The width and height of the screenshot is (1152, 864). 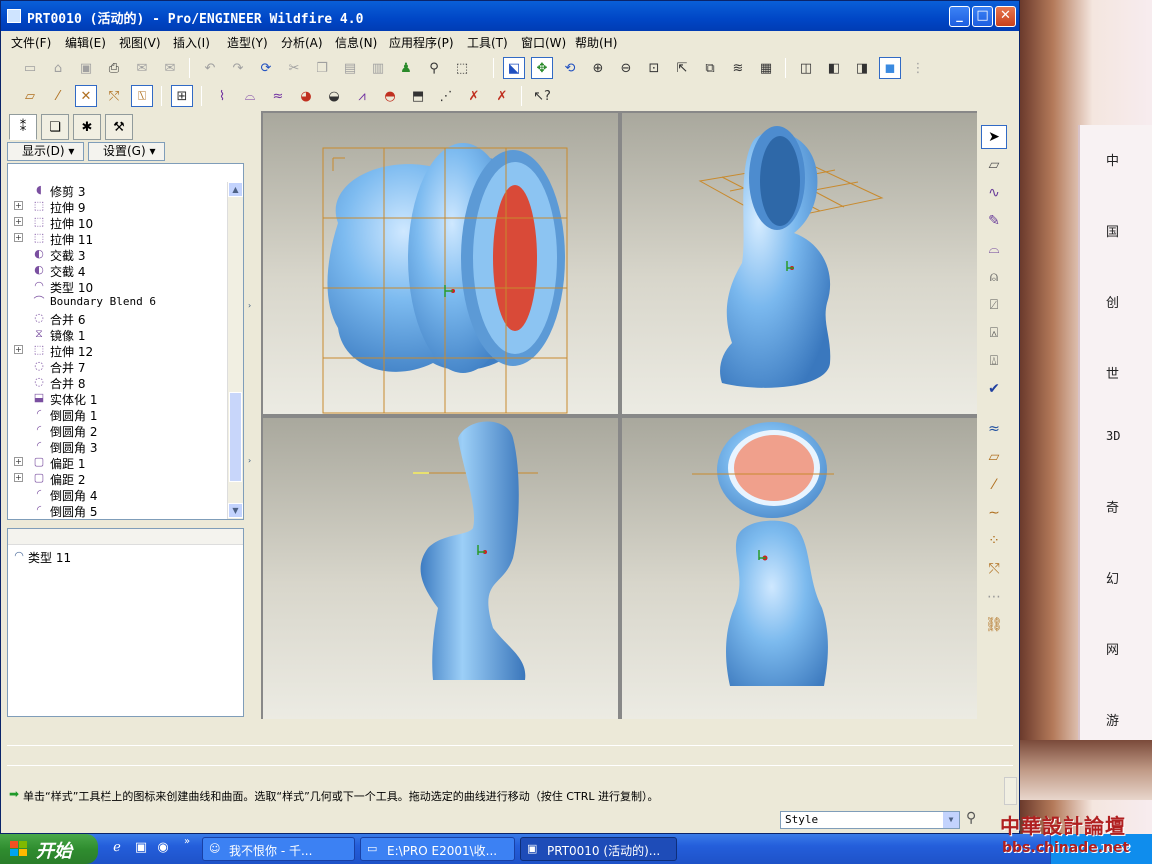 I want to click on slope-analysis-icon: ⩘, so click(x=362, y=96).